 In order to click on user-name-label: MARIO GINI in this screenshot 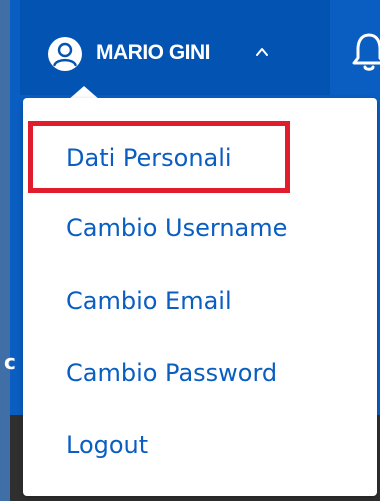, I will do `click(153, 53)`.